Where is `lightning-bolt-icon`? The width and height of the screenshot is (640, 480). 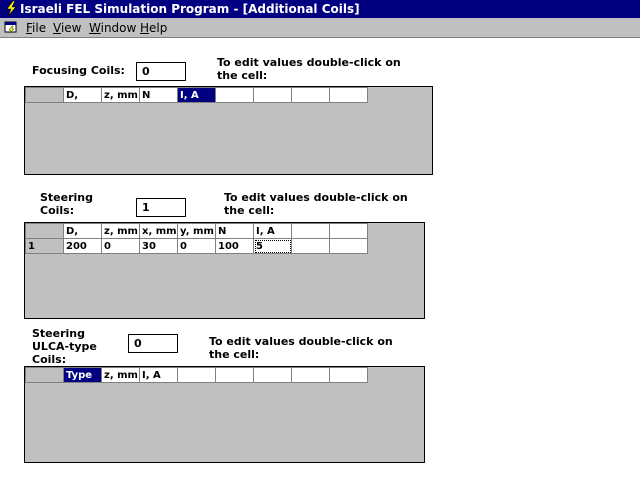 lightning-bolt-icon is located at coordinates (11, 8).